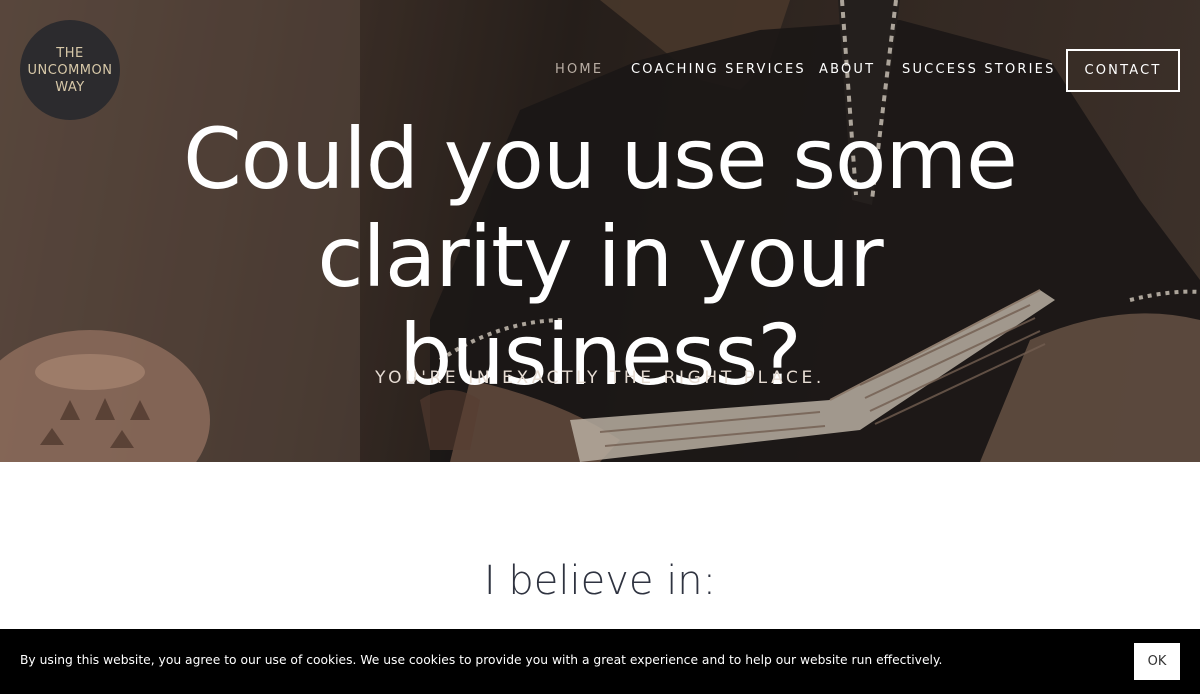  I want to click on site-logo: THE UNCOMMON WAY, so click(70, 70).